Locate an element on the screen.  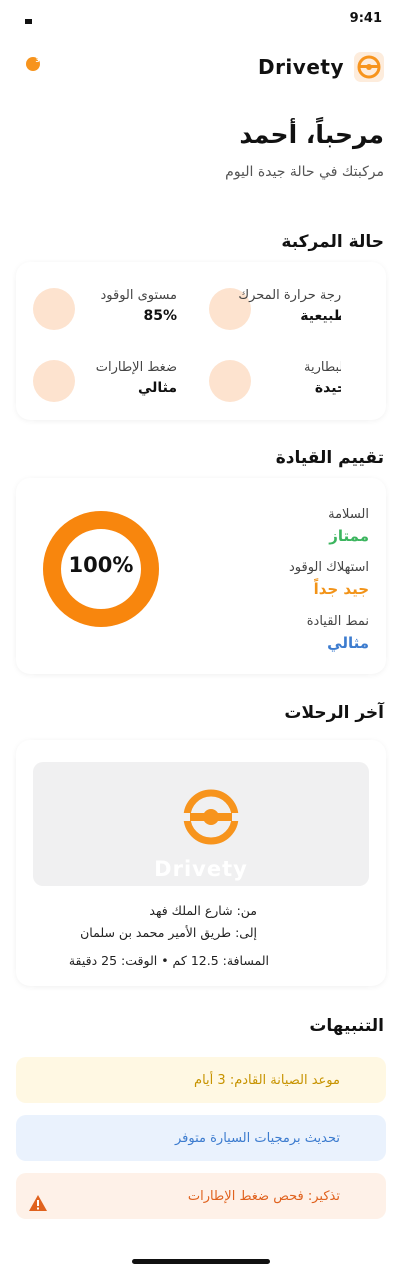
metric-label-safety: السلامة is located at coordinates (348, 514).